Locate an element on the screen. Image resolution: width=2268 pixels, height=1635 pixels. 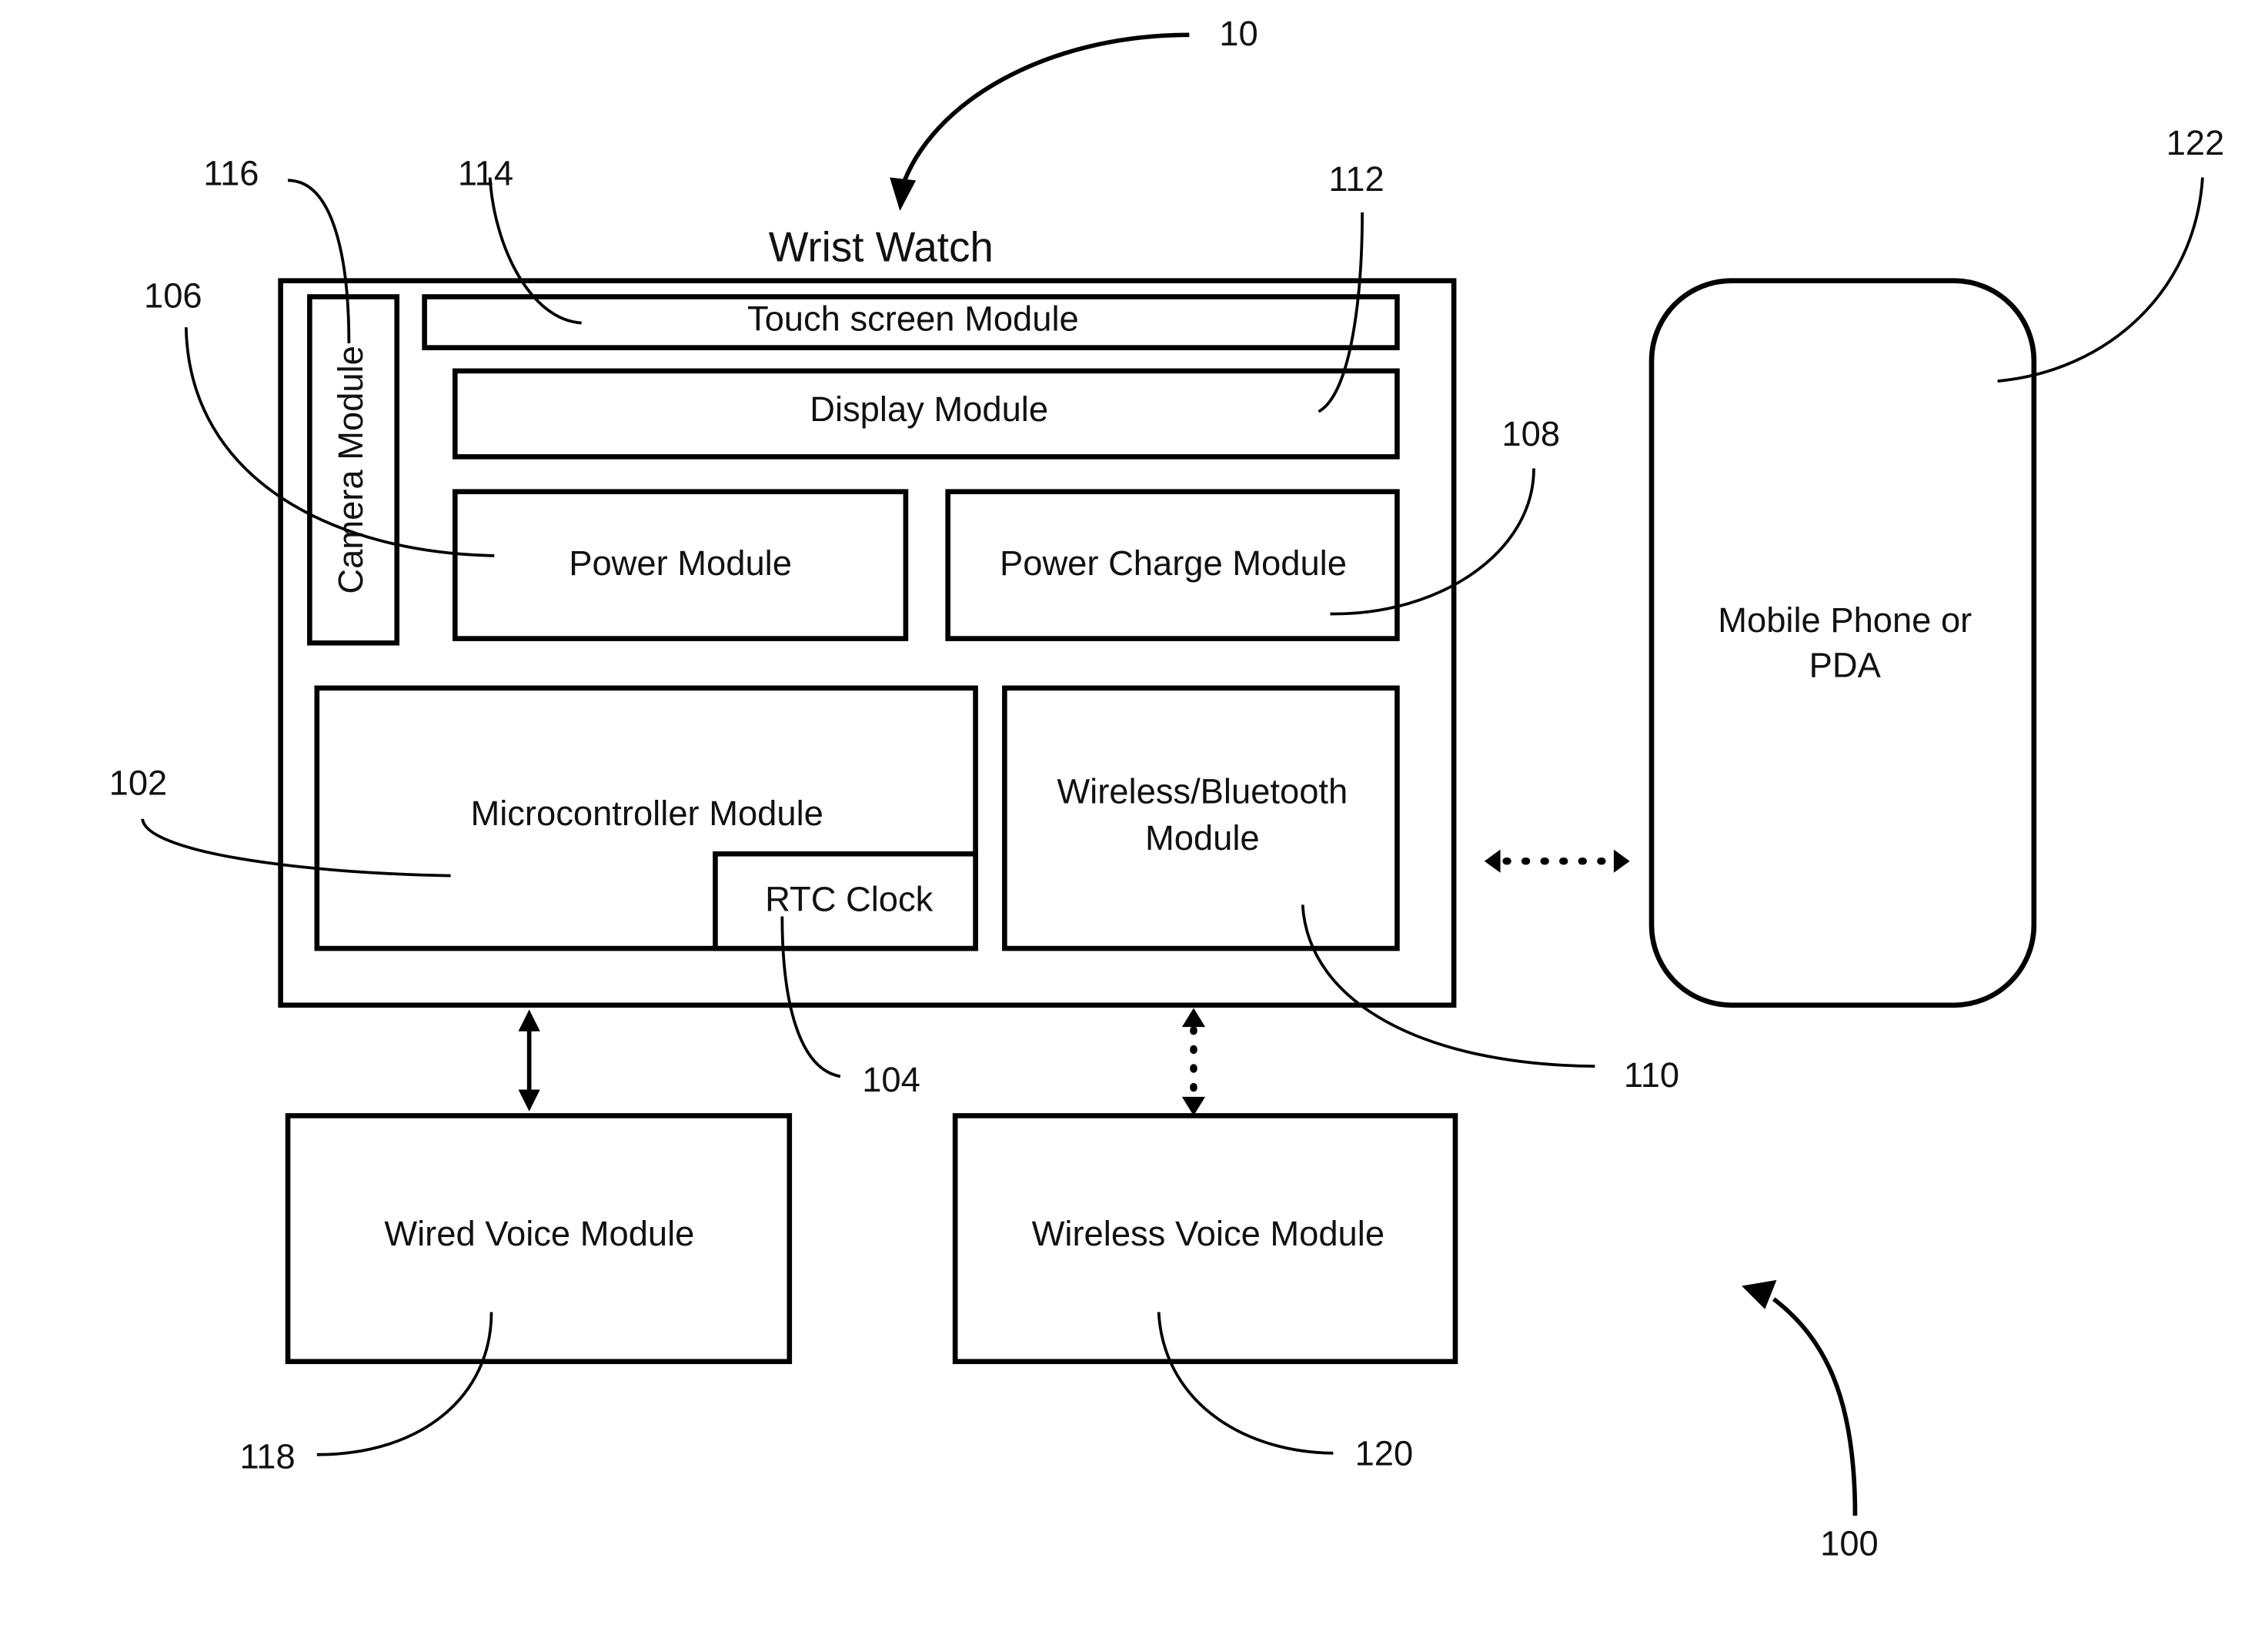
ref-label-102: 102 is located at coordinates (138, 783).